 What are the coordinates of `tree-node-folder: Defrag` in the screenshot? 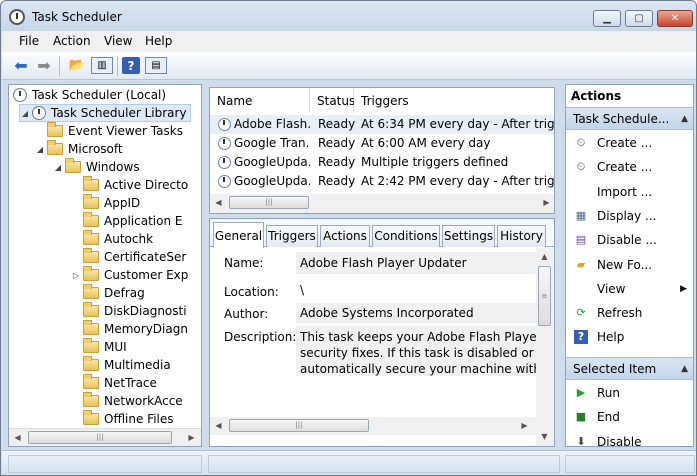 It's located at (108, 293).